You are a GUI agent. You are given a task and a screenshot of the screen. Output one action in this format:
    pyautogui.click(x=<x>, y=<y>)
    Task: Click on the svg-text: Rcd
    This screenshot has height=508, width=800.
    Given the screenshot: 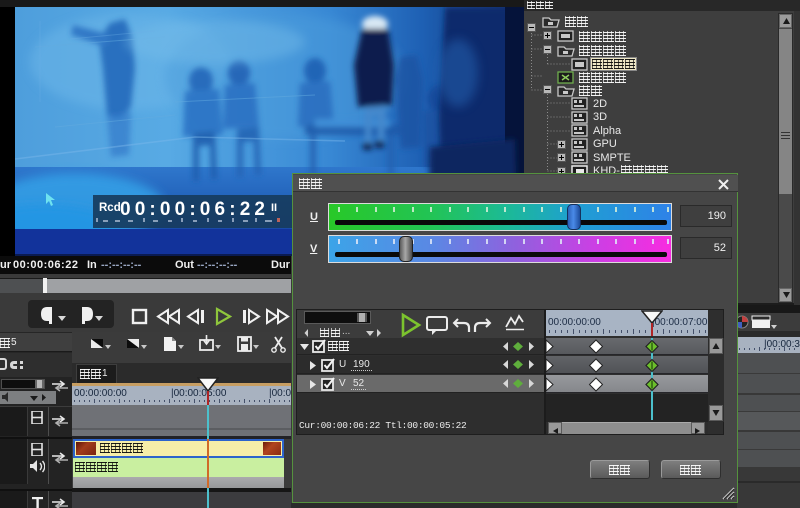 What is the action you would take?
    pyautogui.click(x=110, y=208)
    